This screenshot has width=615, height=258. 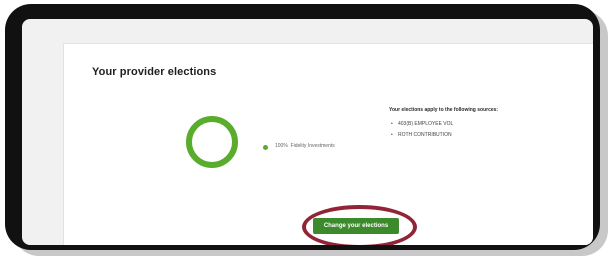 What do you see at coordinates (265, 147) in the screenshot?
I see `legend-color-dot` at bounding box center [265, 147].